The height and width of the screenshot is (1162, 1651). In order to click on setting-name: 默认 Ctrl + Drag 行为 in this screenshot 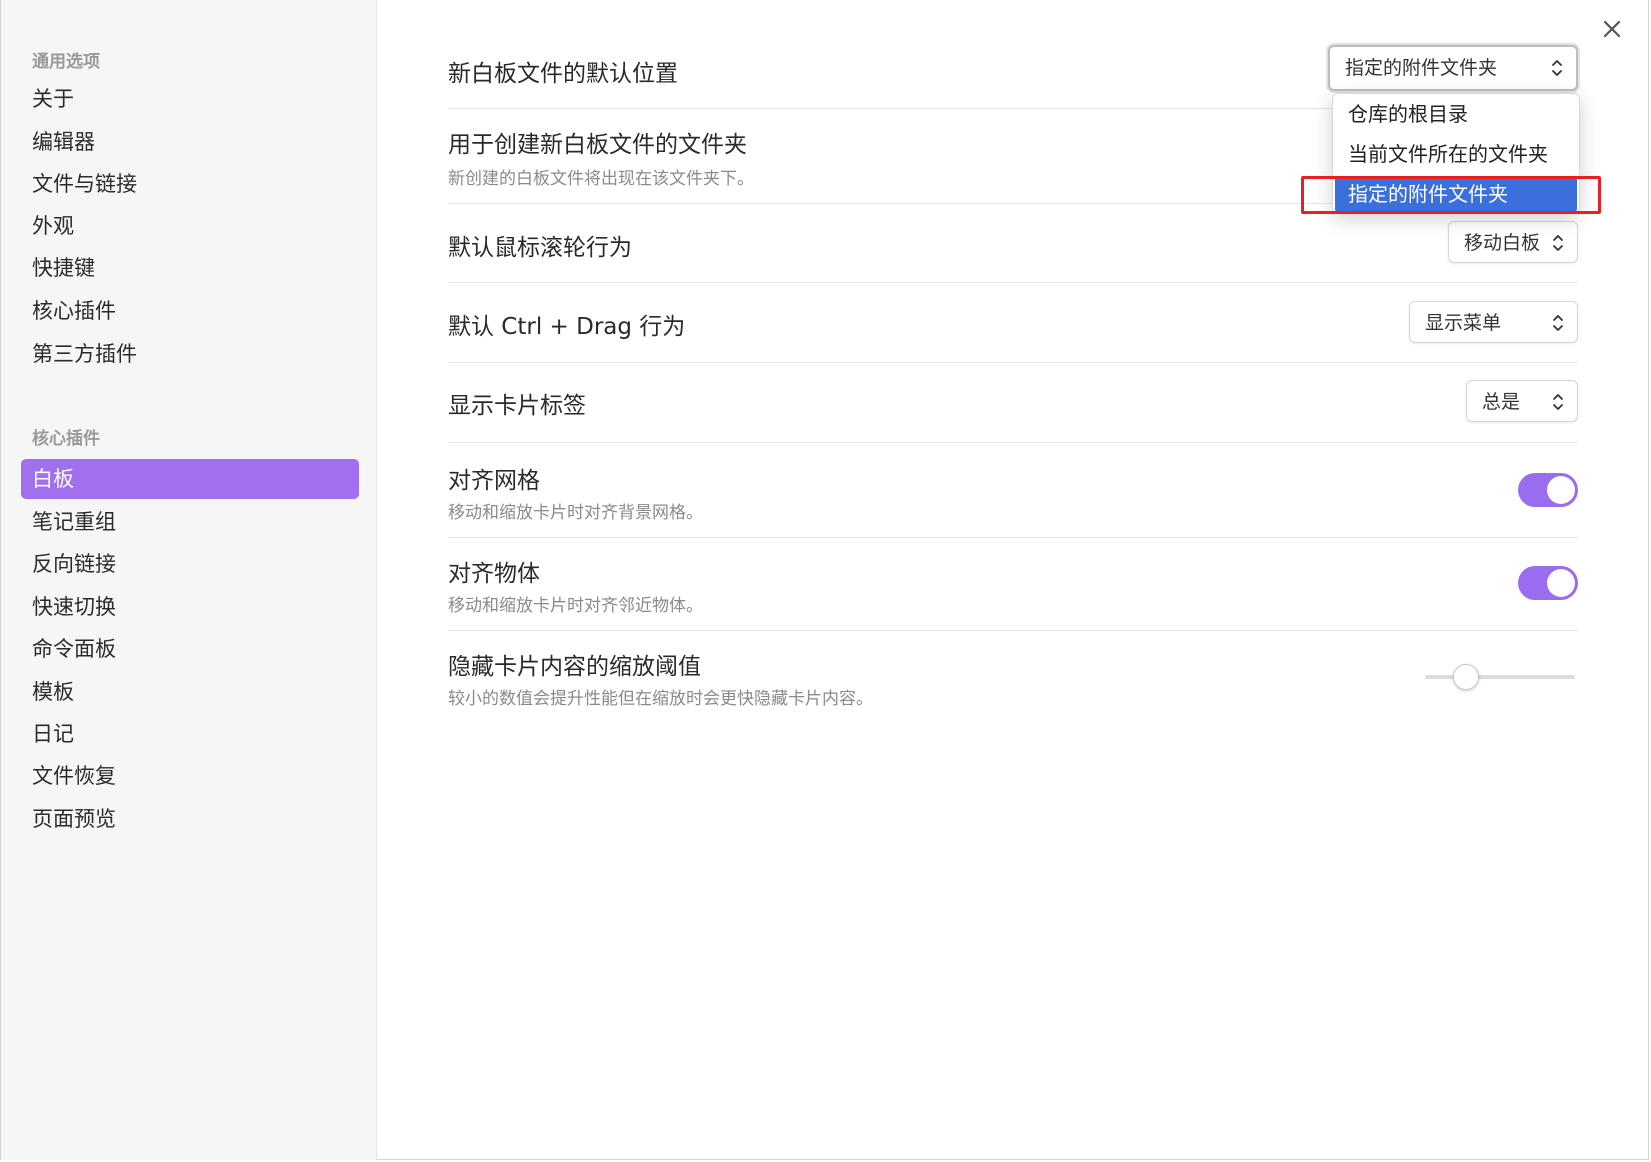, I will do `click(567, 327)`.